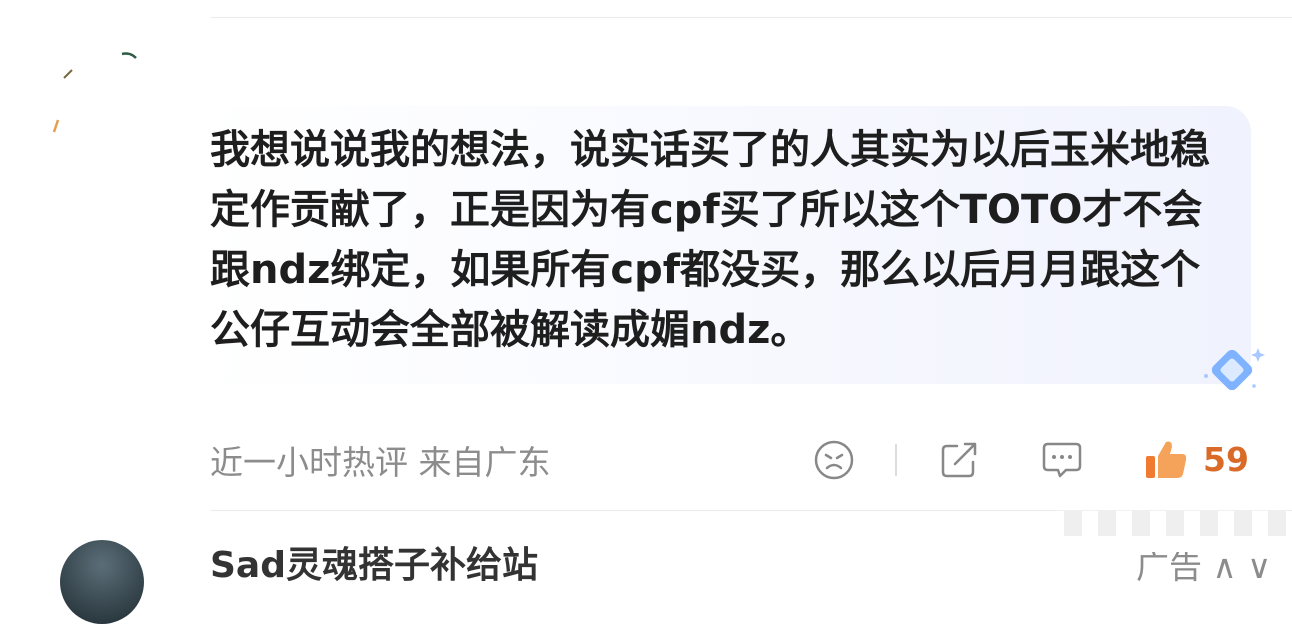 This screenshot has height=624, width=1292. What do you see at coordinates (959, 460) in the screenshot?
I see `share-icon` at bounding box center [959, 460].